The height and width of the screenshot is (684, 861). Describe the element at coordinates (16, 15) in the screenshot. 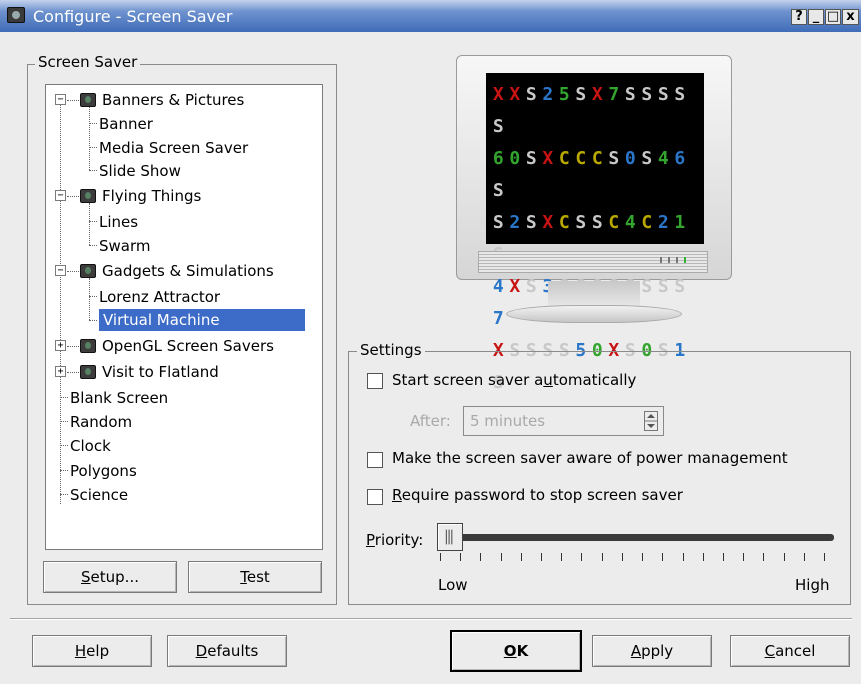

I see `screensaver-app-icon` at that location.